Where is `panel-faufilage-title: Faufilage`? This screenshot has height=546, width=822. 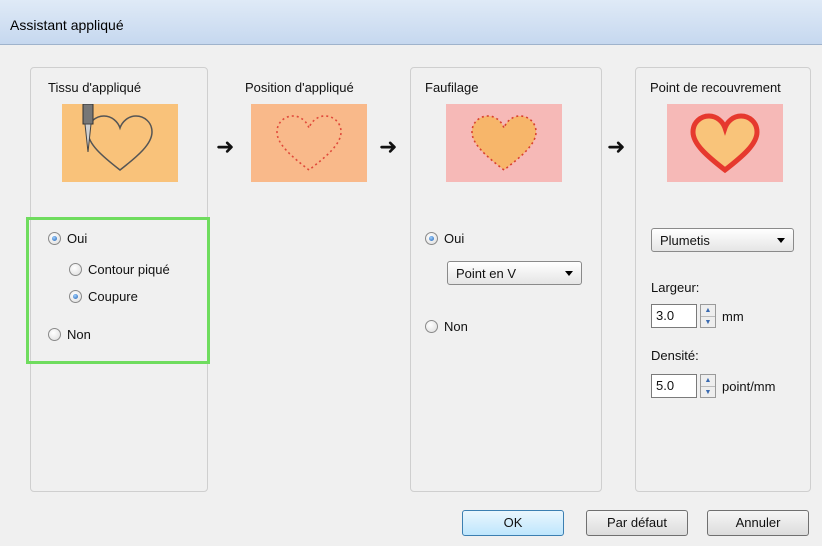 panel-faufilage-title: Faufilage is located at coordinates (452, 87).